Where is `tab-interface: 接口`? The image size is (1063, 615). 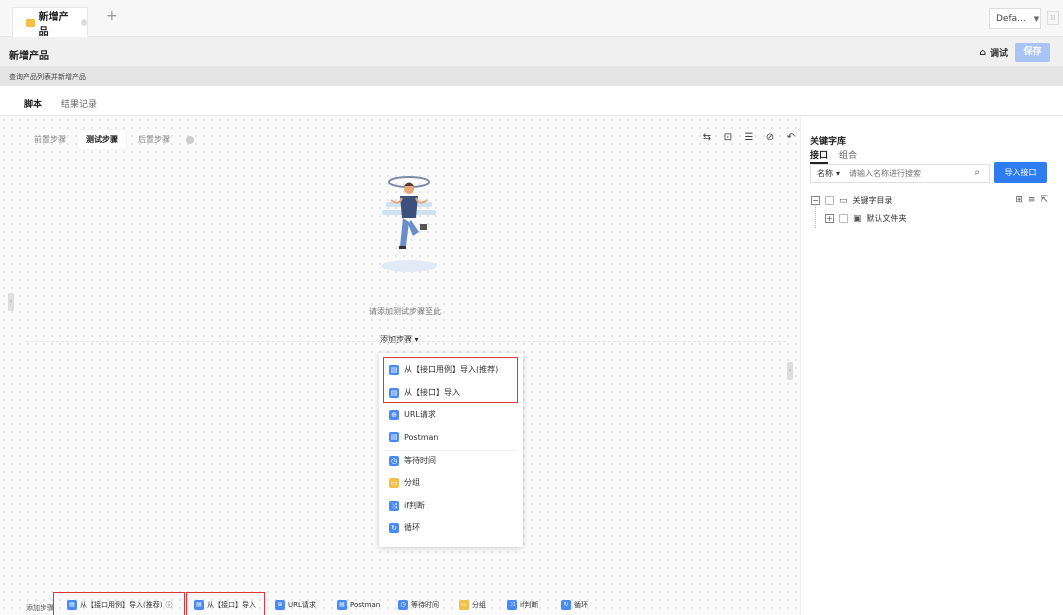
tab-interface: 接口 is located at coordinates (819, 156).